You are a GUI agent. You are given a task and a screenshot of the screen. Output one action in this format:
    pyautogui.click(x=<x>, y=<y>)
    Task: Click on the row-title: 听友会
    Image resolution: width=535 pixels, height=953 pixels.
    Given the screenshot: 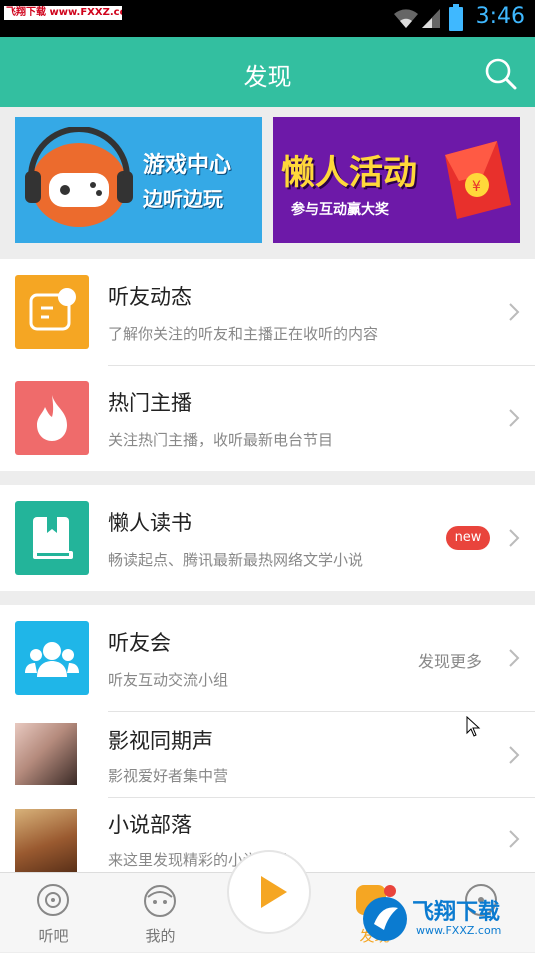 What is the action you would take?
    pyautogui.click(x=139, y=643)
    